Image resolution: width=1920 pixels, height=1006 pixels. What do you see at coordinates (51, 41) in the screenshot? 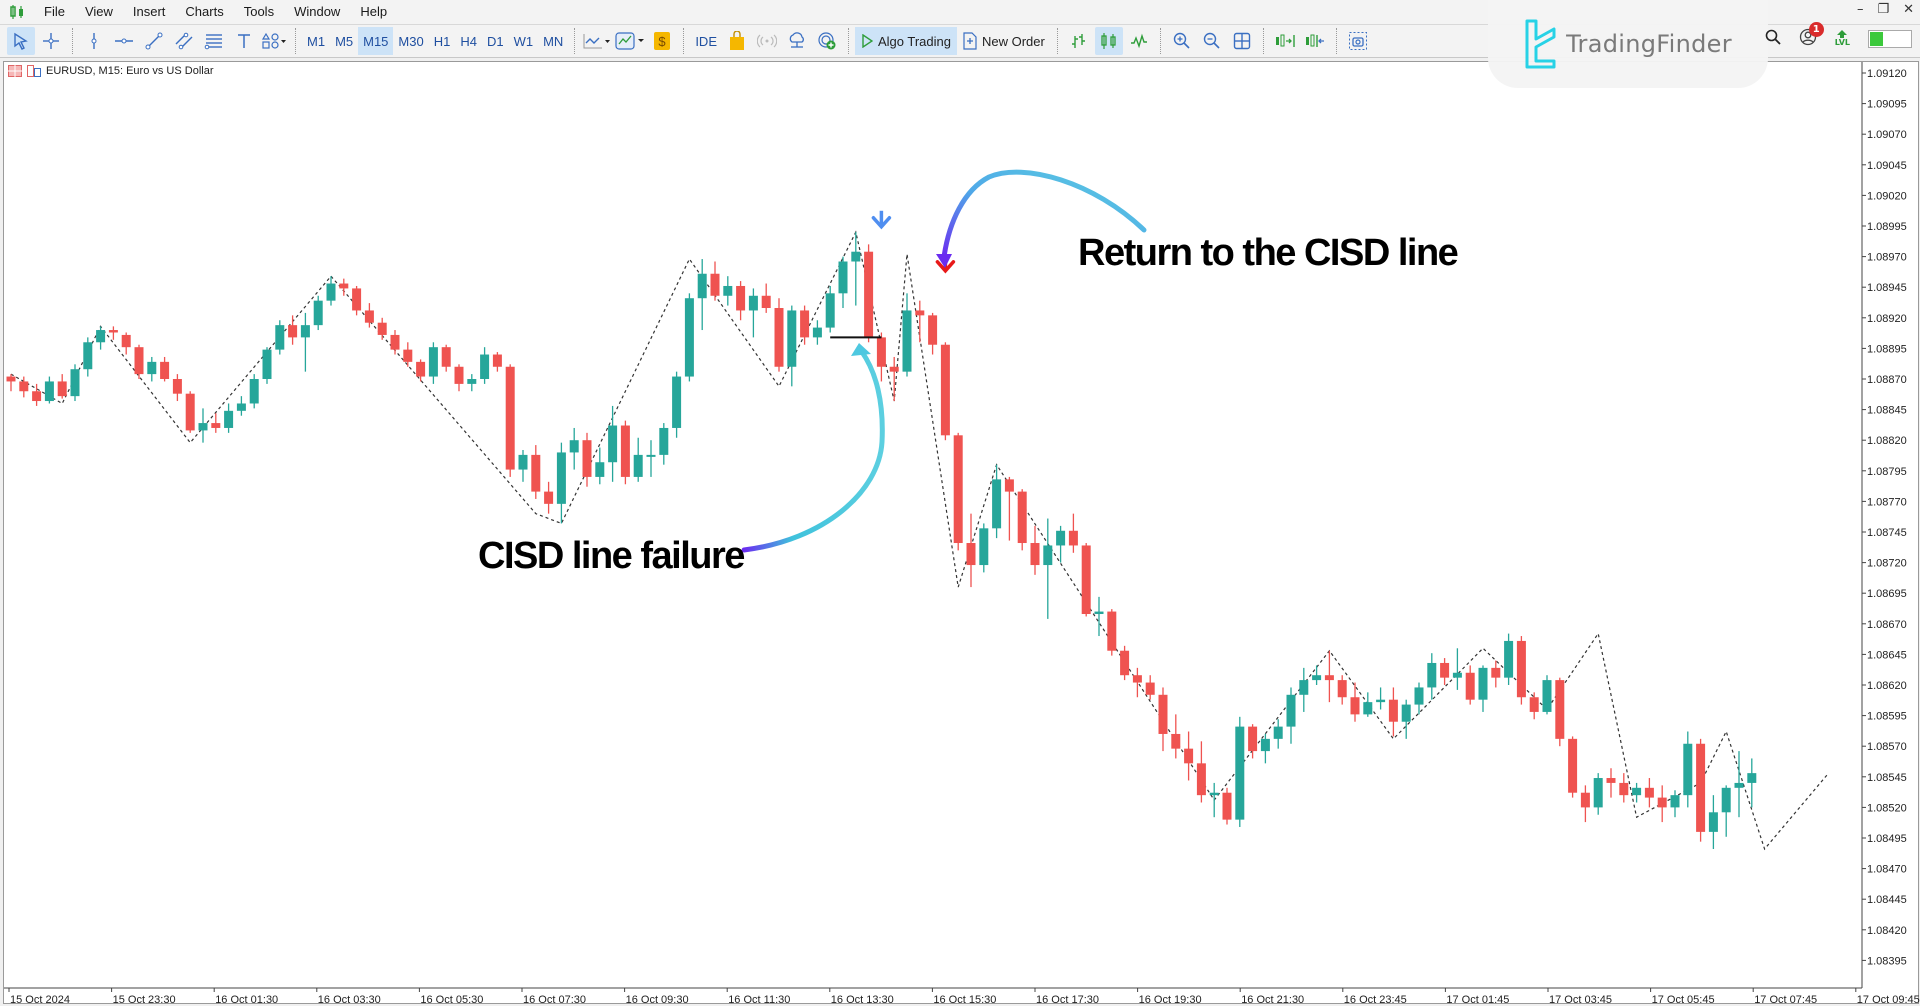
I see `crosshair-tool-button` at bounding box center [51, 41].